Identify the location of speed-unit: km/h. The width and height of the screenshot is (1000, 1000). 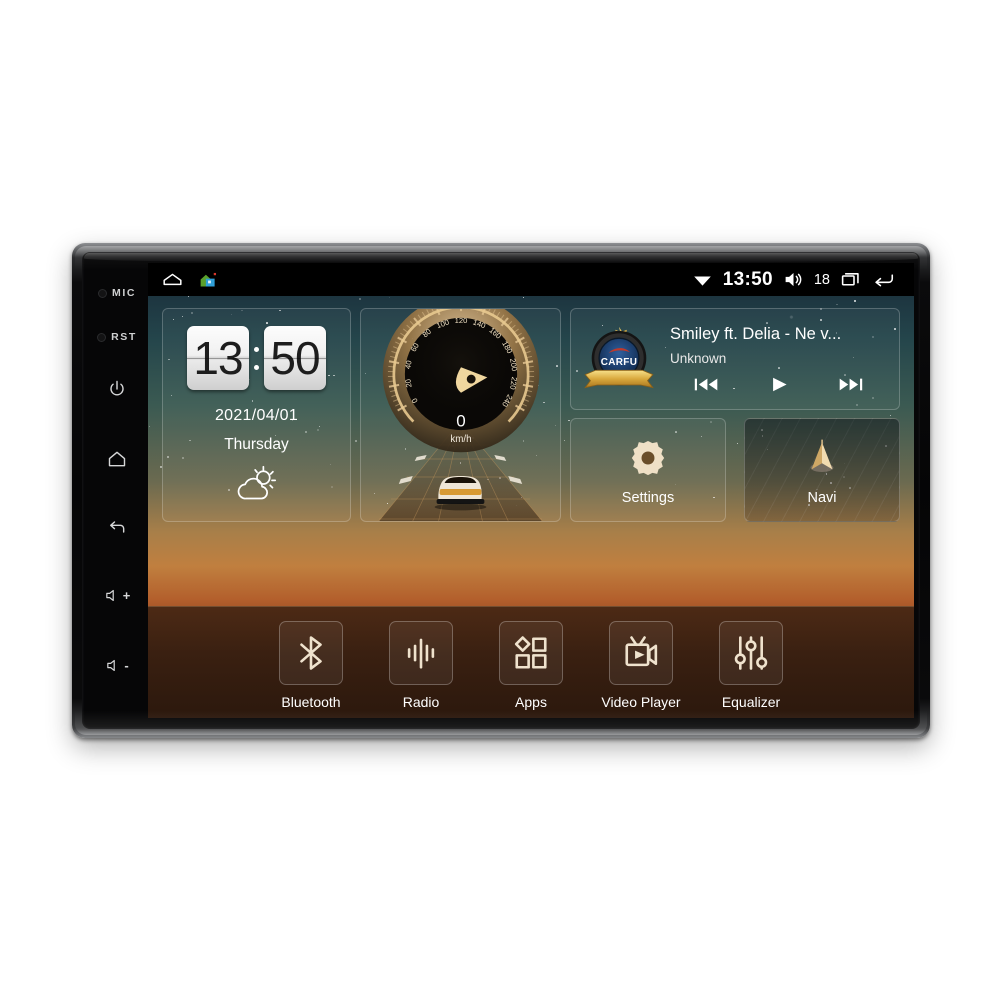
(460, 439).